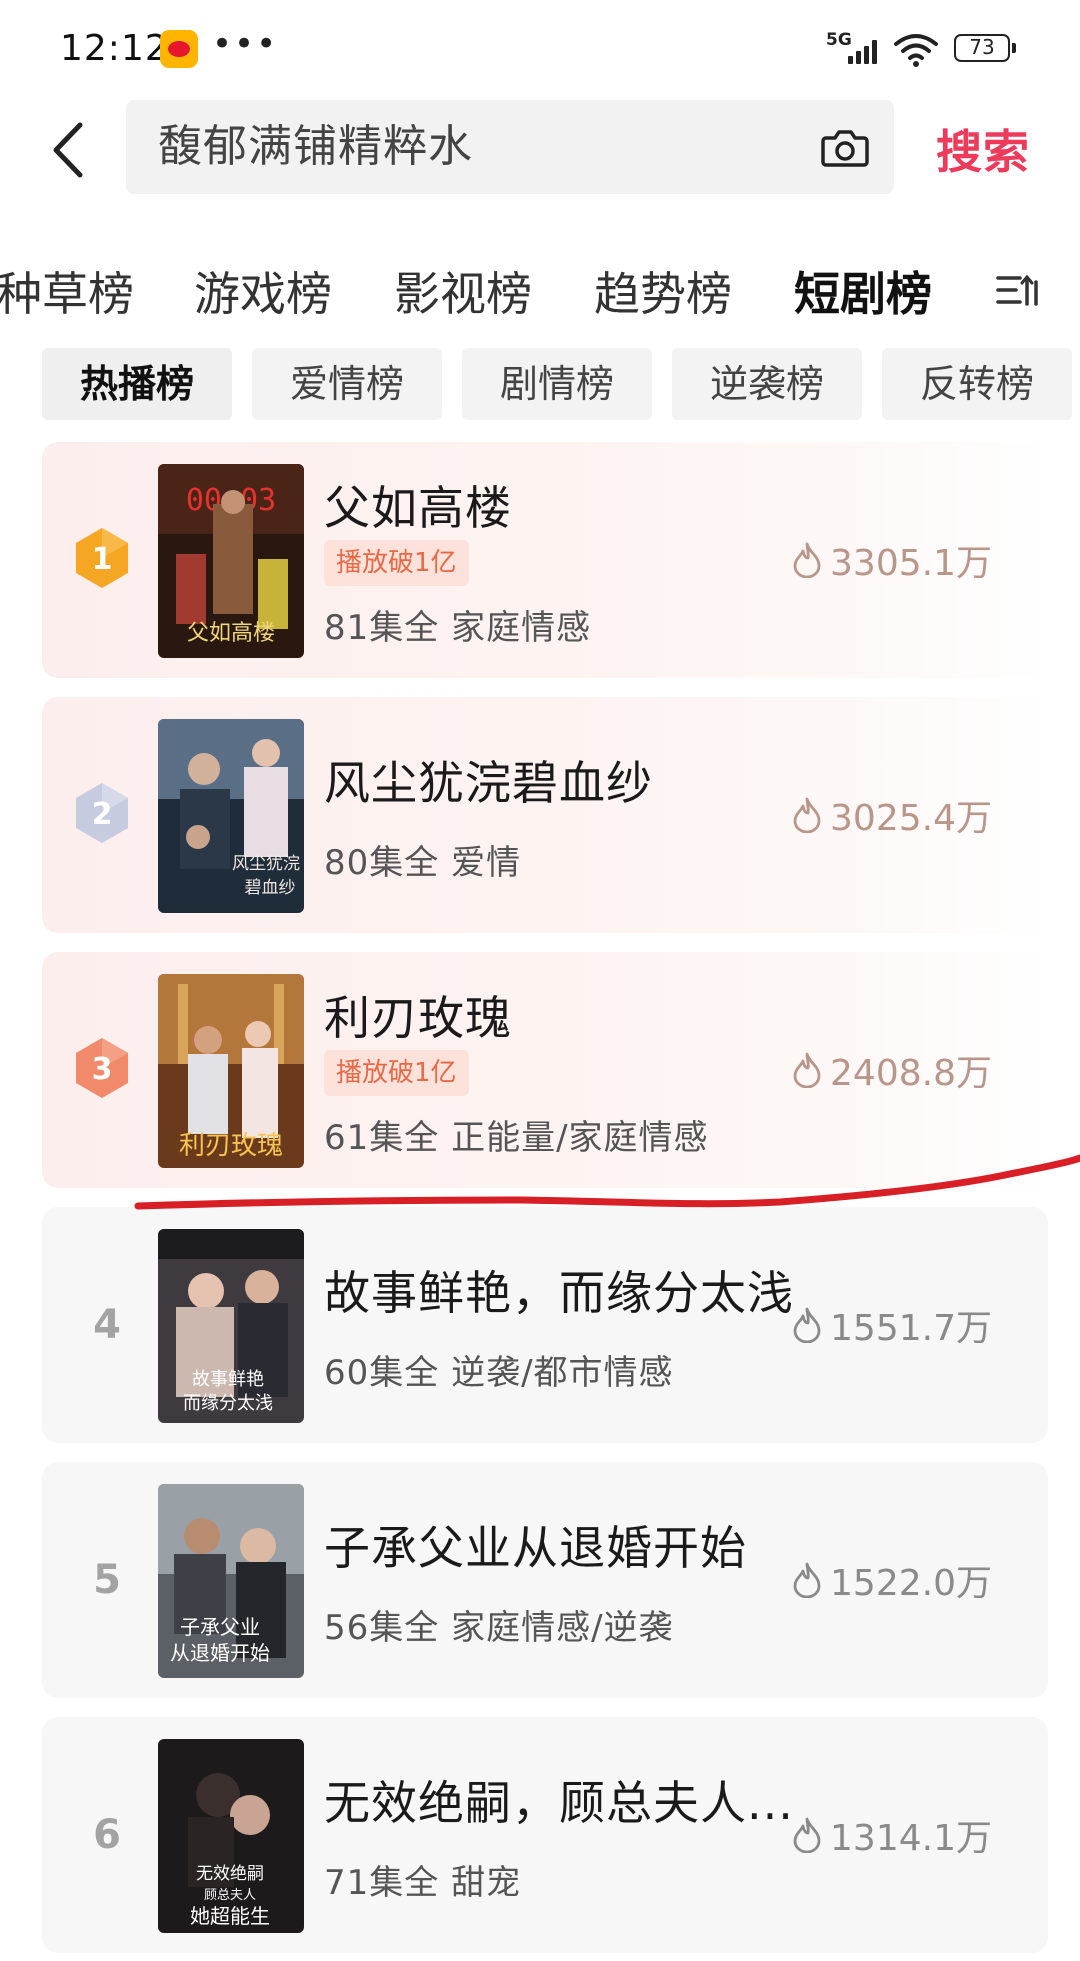 This screenshot has height=1961, width=1080. Describe the element at coordinates (545, 1070) in the screenshot. I see `ranking-item: 3 利刃玫瑰 利刃玫瑰 播放破1亿 61集全 正能量/家庭情感 2408.8万` at that location.